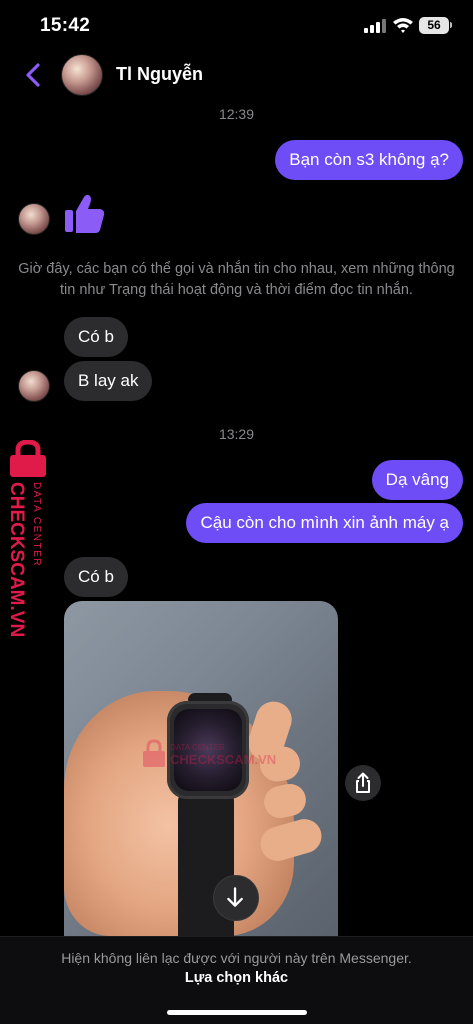  What do you see at coordinates (65, 25) in the screenshot?
I see `status-time: 15:42` at bounding box center [65, 25].